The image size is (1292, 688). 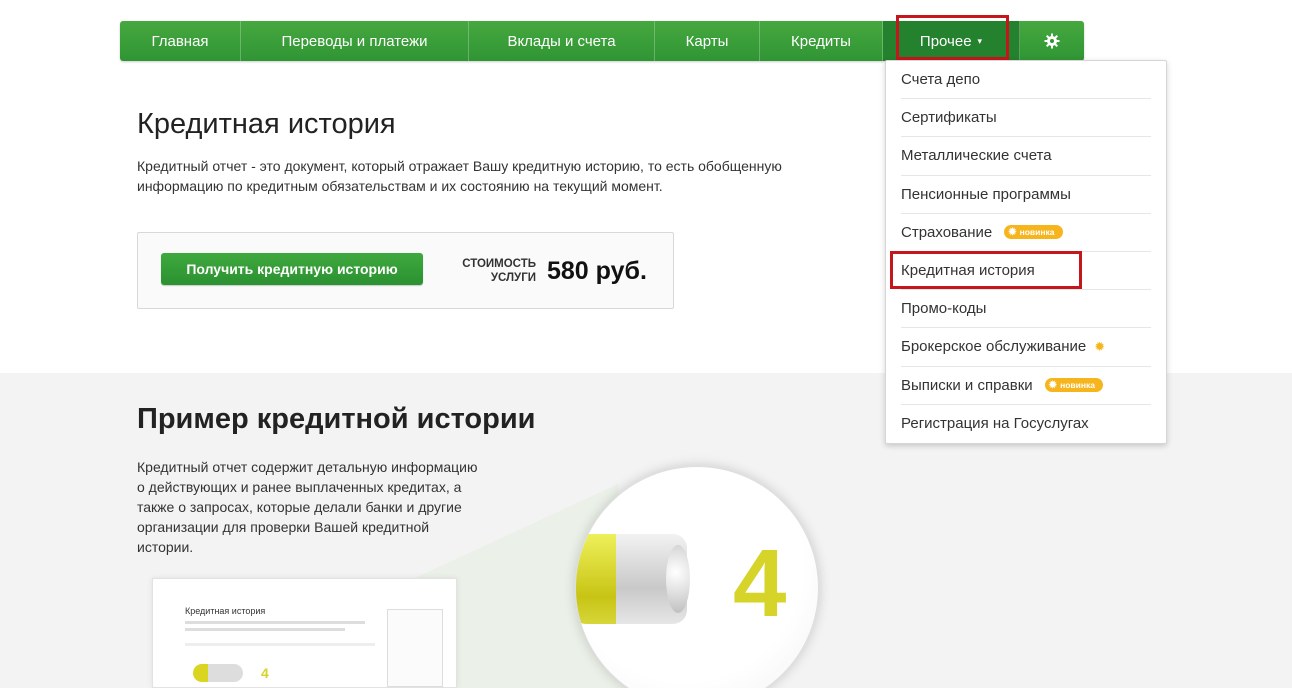 I want to click on menu-item-statements: Выписки и справки ✹ новинка, so click(x=1026, y=386).